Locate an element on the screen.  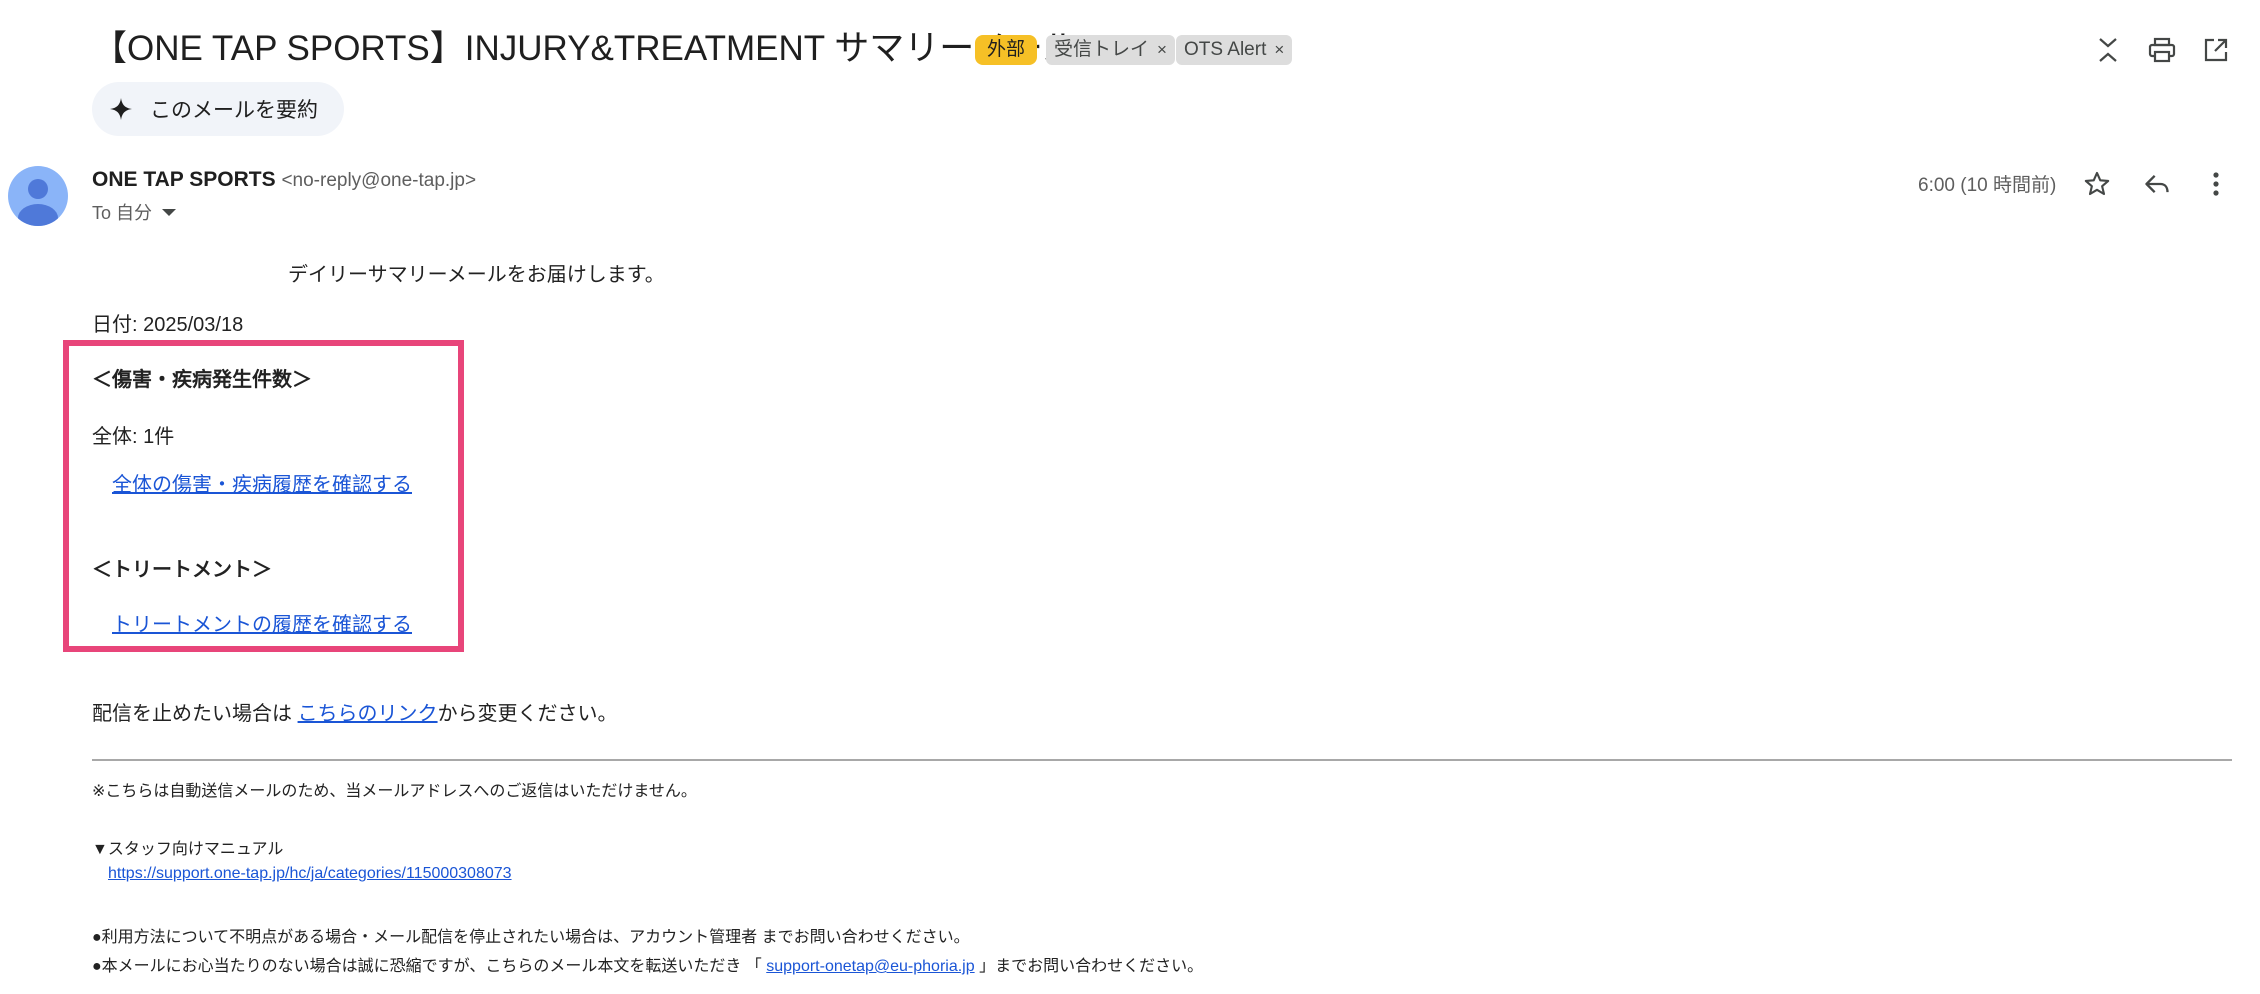
divider is located at coordinates (1162, 760).